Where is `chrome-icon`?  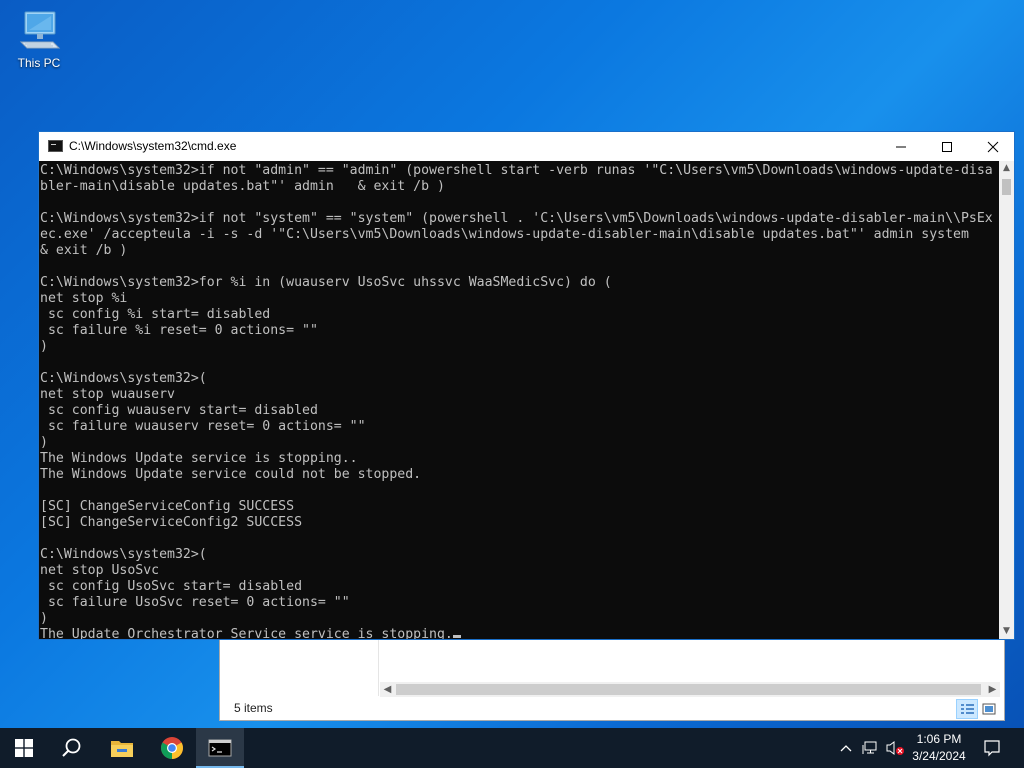 chrome-icon is located at coordinates (172, 748).